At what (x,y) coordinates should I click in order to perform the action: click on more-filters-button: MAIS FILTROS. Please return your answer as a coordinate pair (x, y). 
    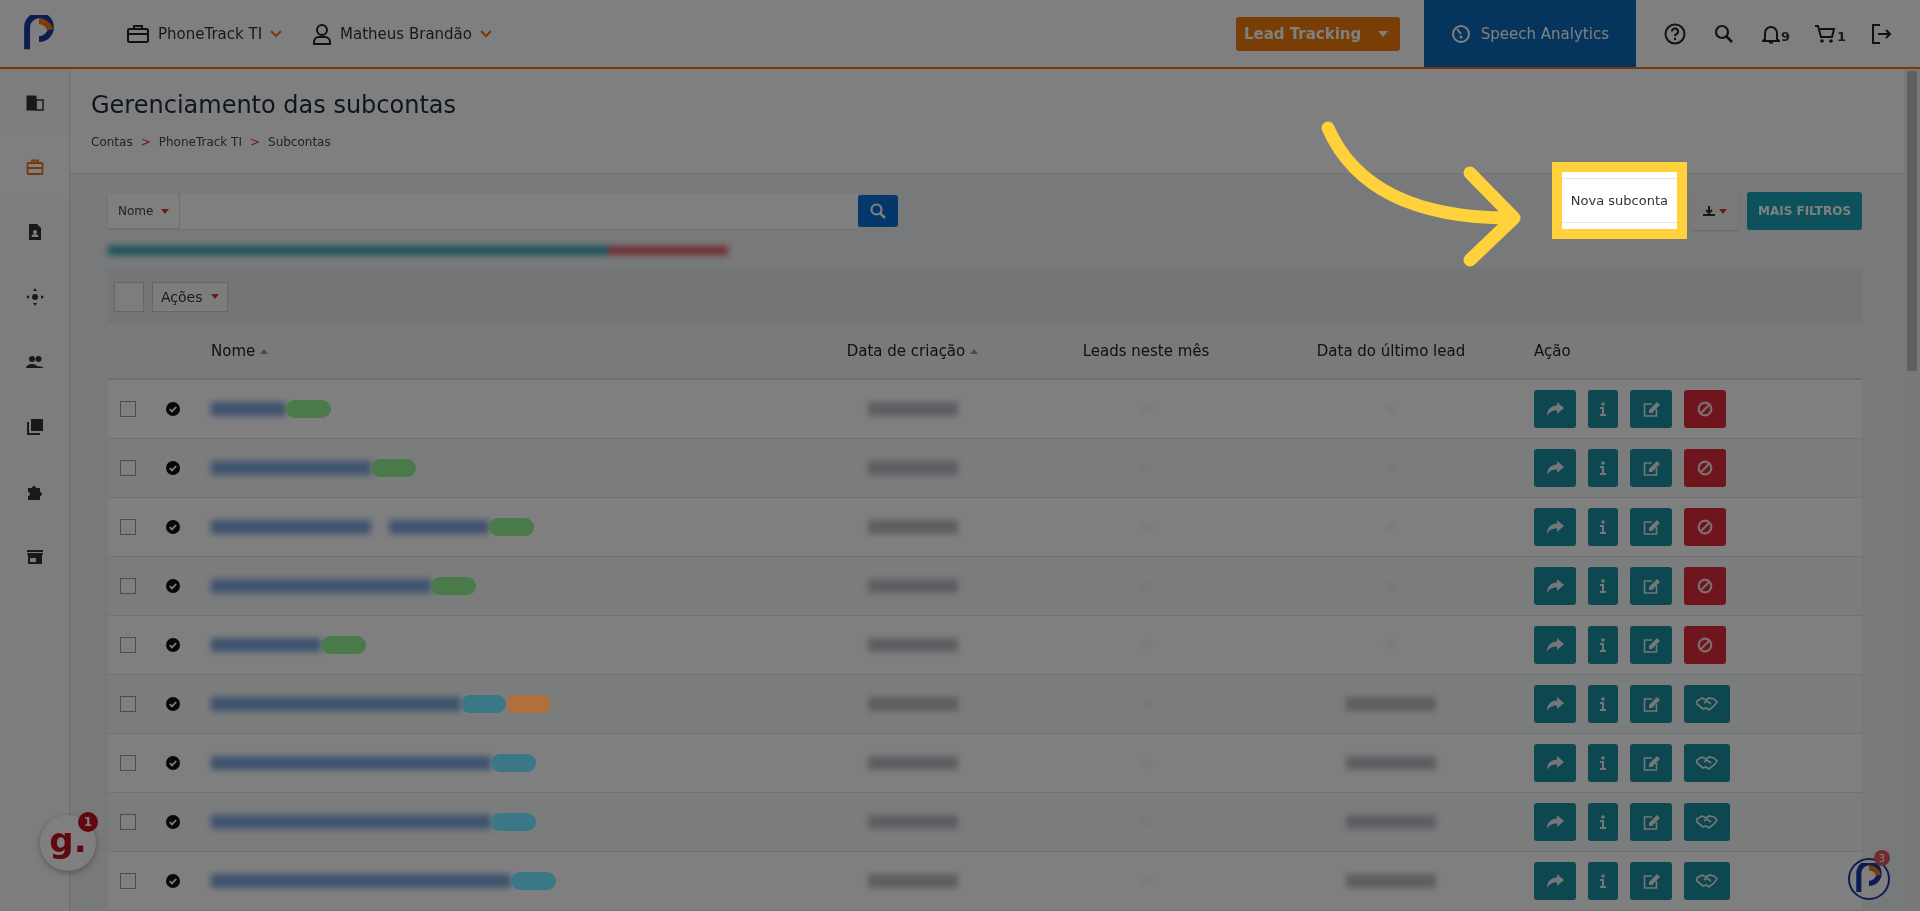
    Looking at the image, I should click on (1804, 211).